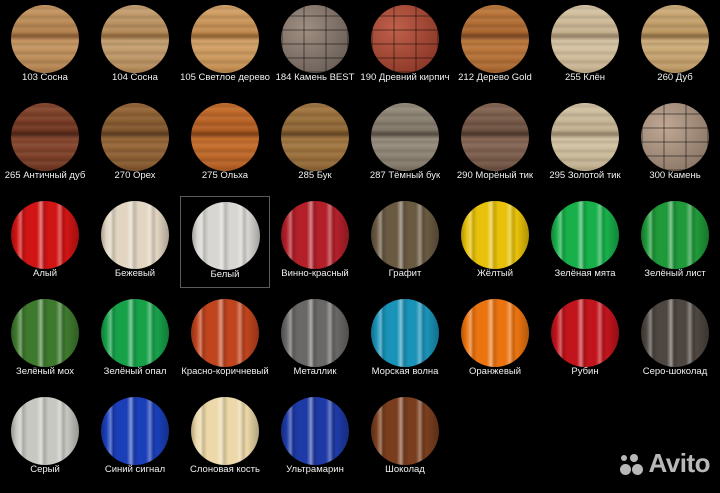 Image resolution: width=720 pixels, height=493 pixels. I want to click on color-swatch: Шоколад, so click(405, 438).